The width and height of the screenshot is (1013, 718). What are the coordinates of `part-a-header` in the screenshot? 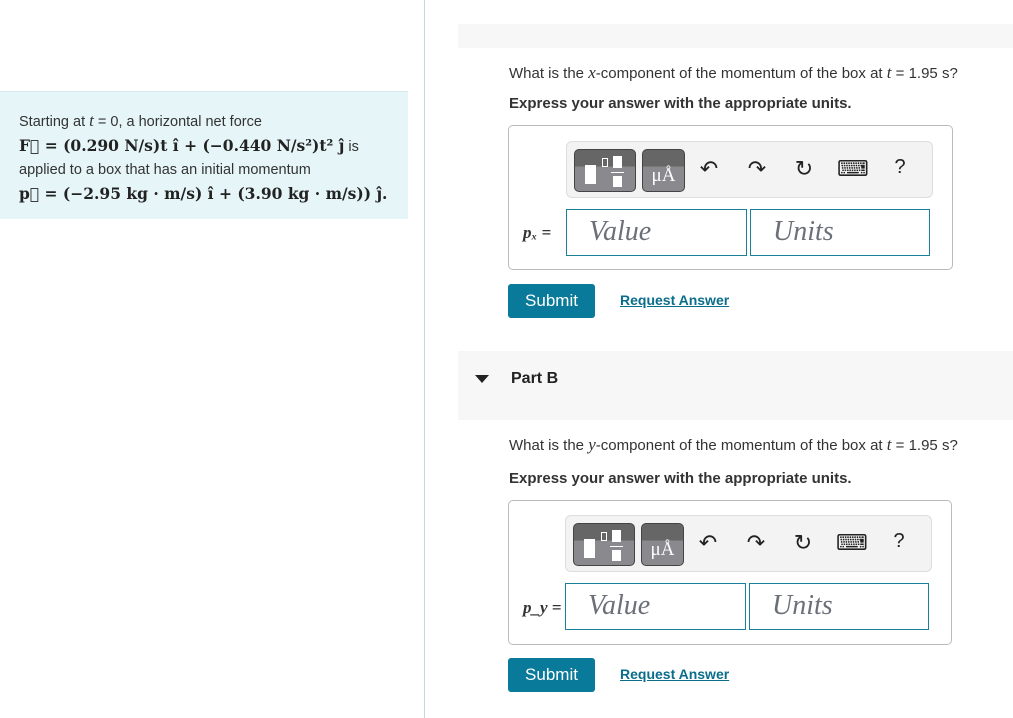 It's located at (735, 36).